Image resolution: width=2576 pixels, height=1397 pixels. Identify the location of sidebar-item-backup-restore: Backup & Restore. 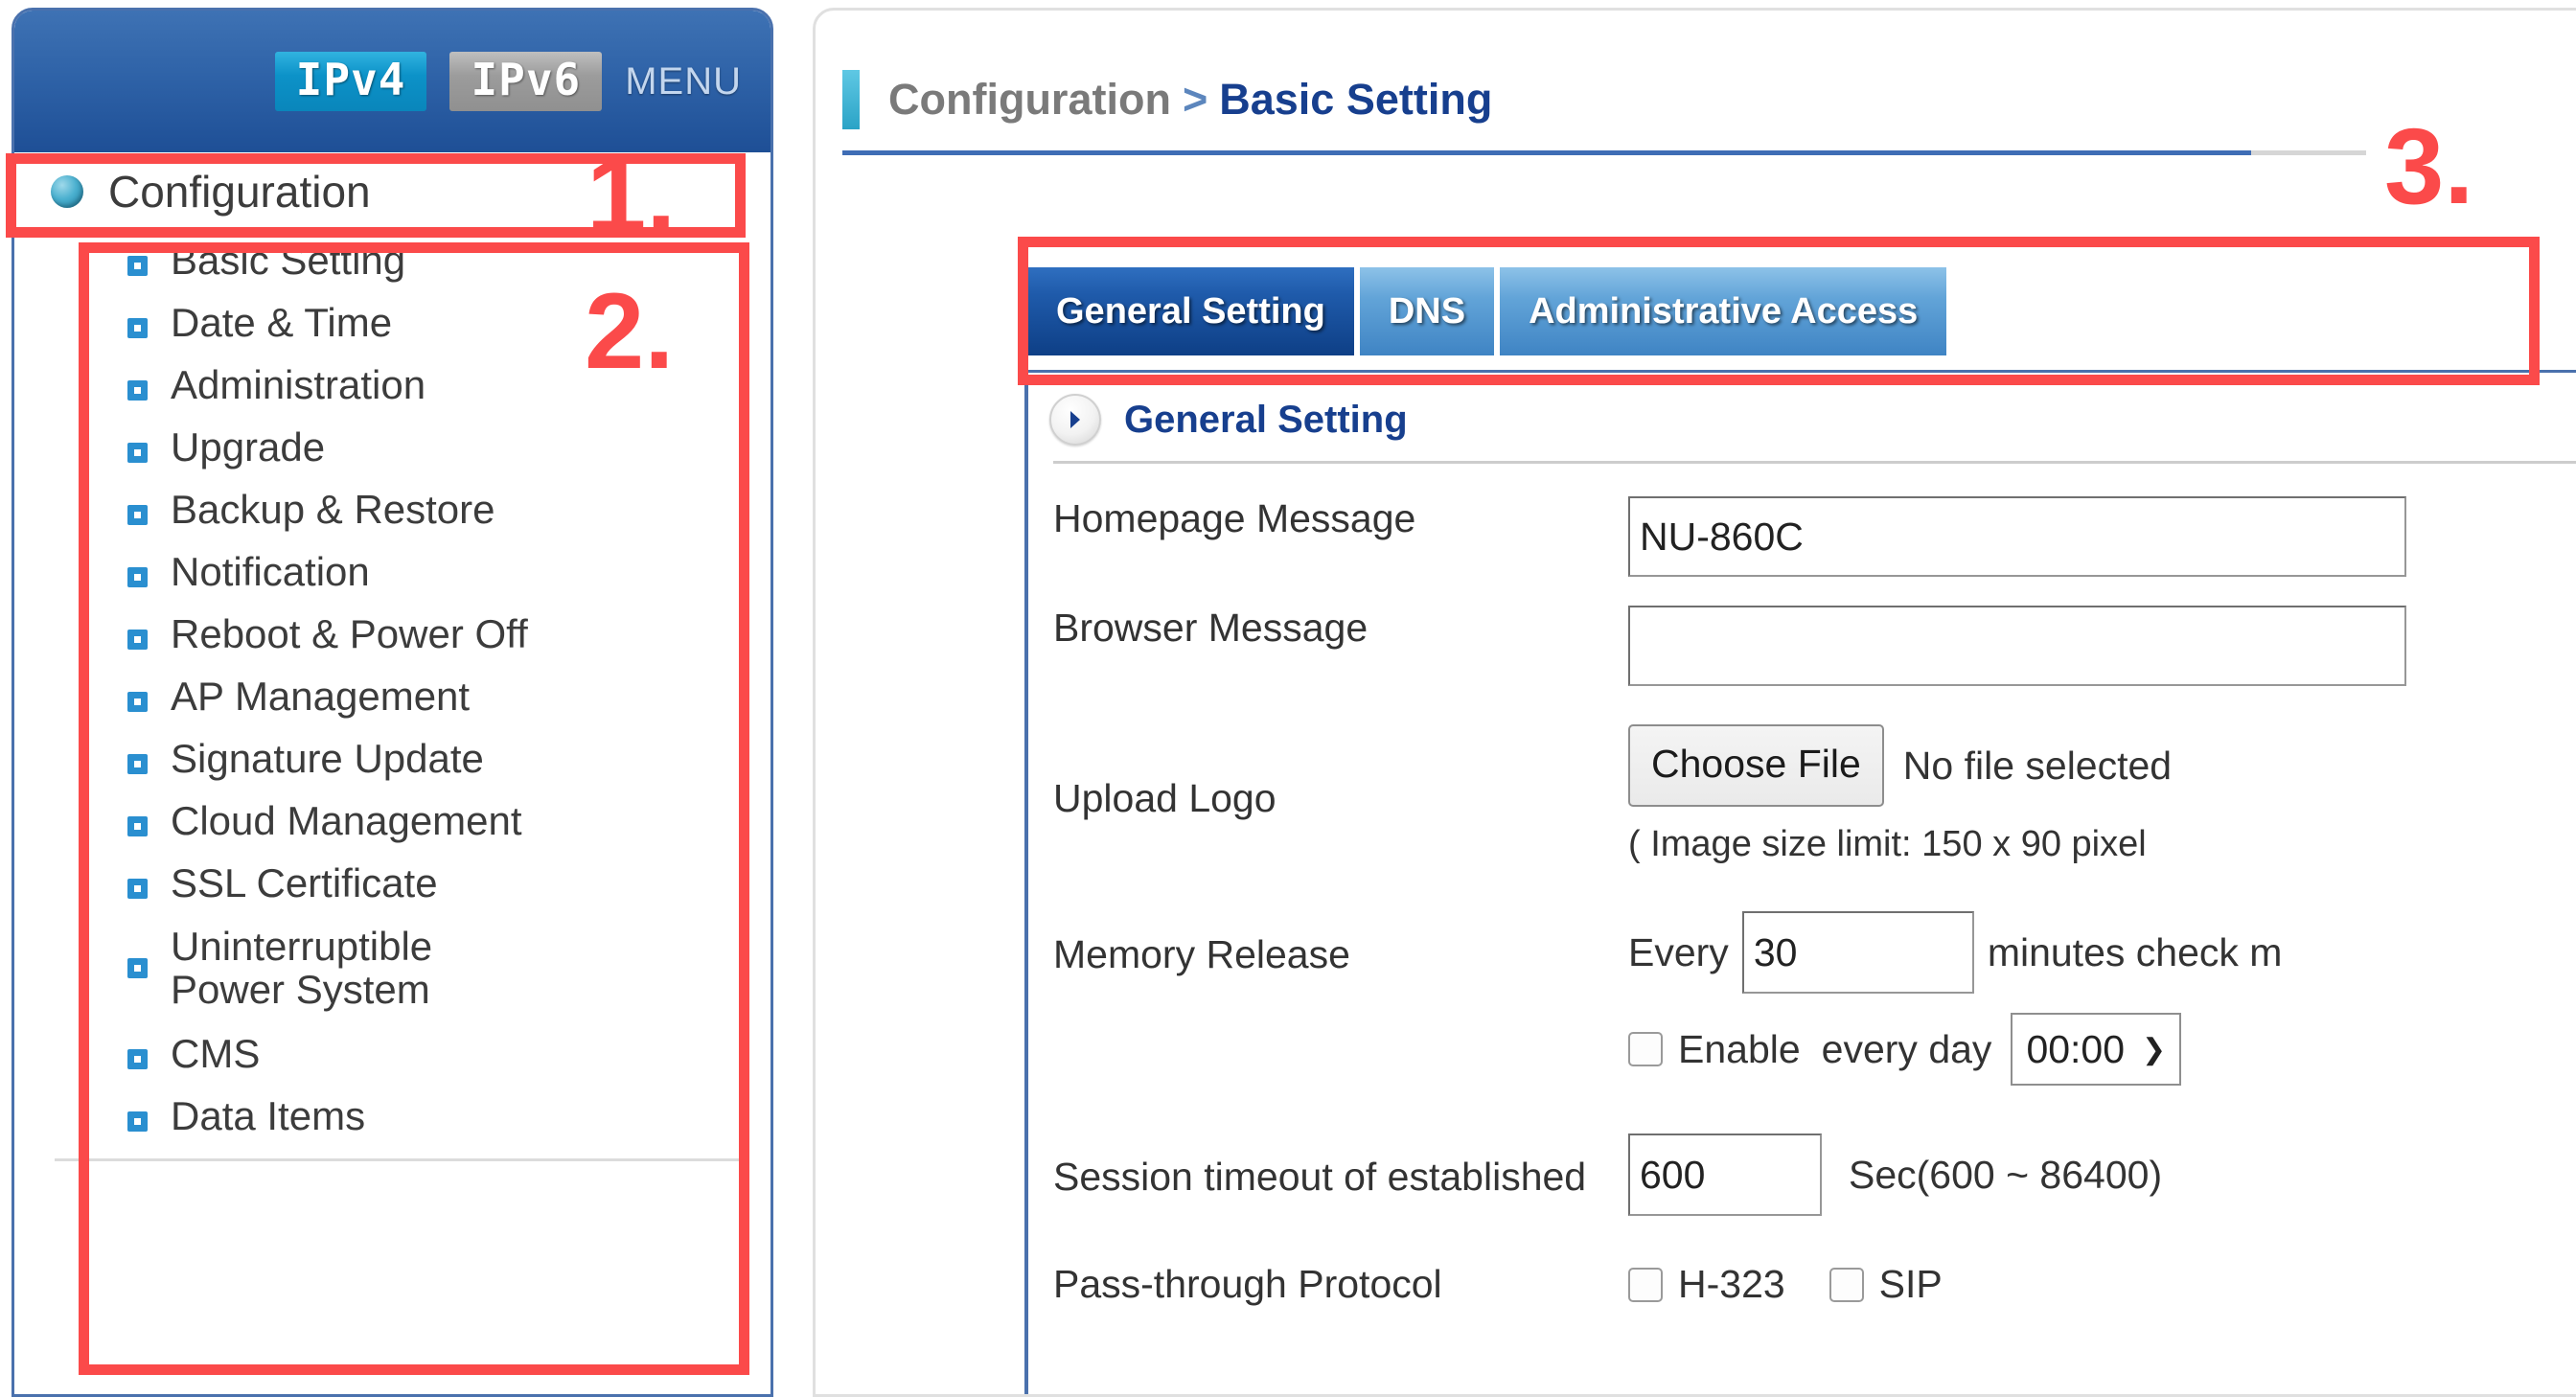
(448, 510).